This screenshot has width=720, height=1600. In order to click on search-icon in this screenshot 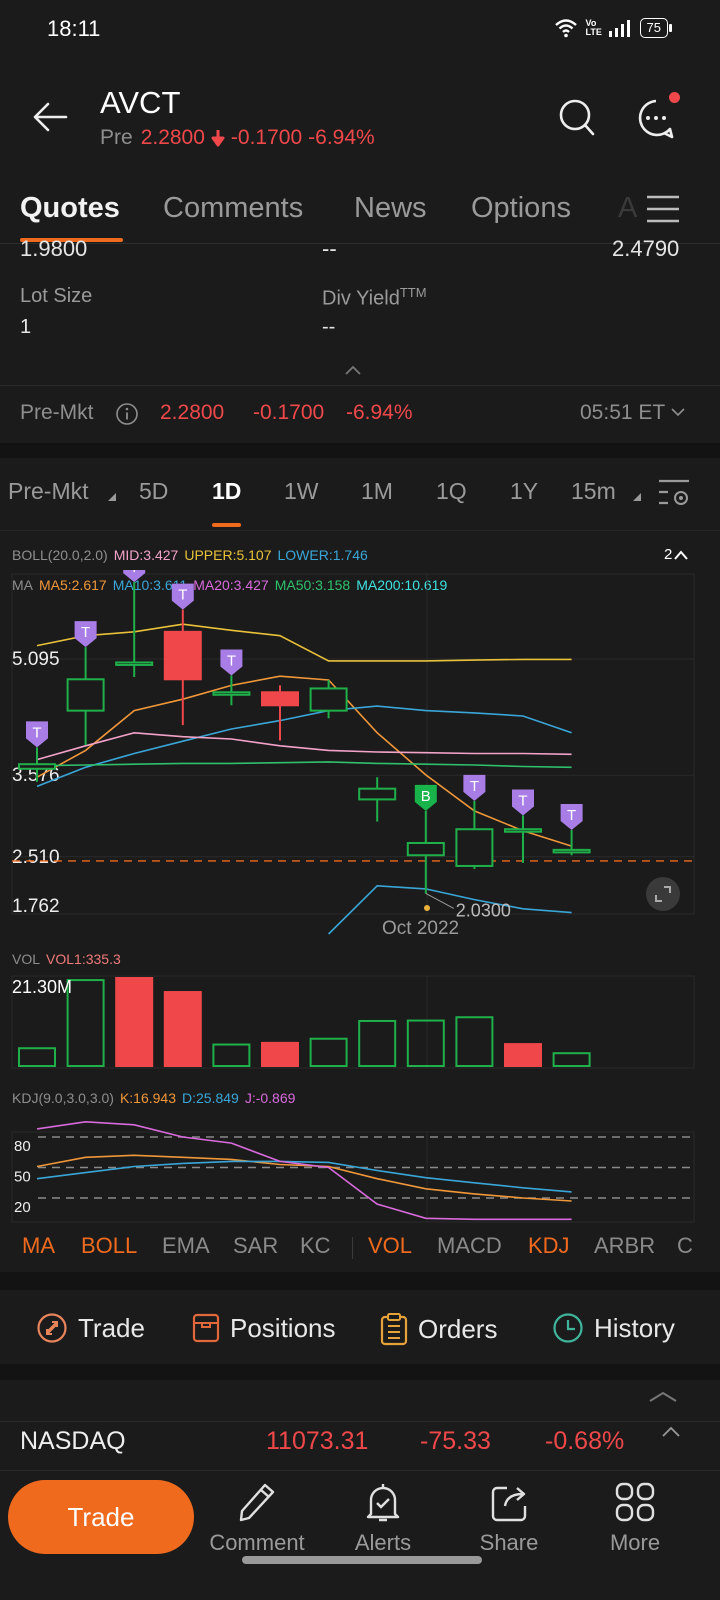, I will do `click(577, 117)`.